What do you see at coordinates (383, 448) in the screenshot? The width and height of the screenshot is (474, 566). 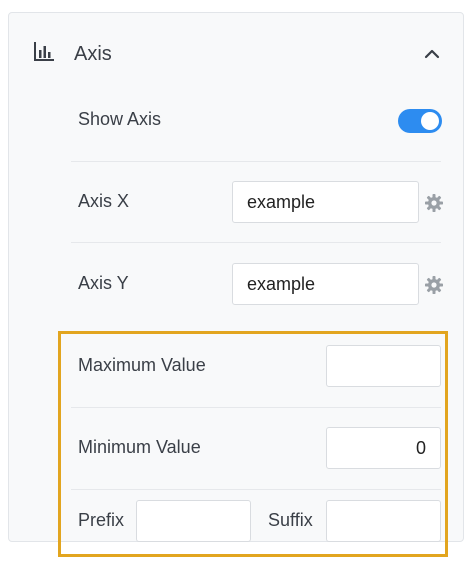 I see `minimum-value-input` at bounding box center [383, 448].